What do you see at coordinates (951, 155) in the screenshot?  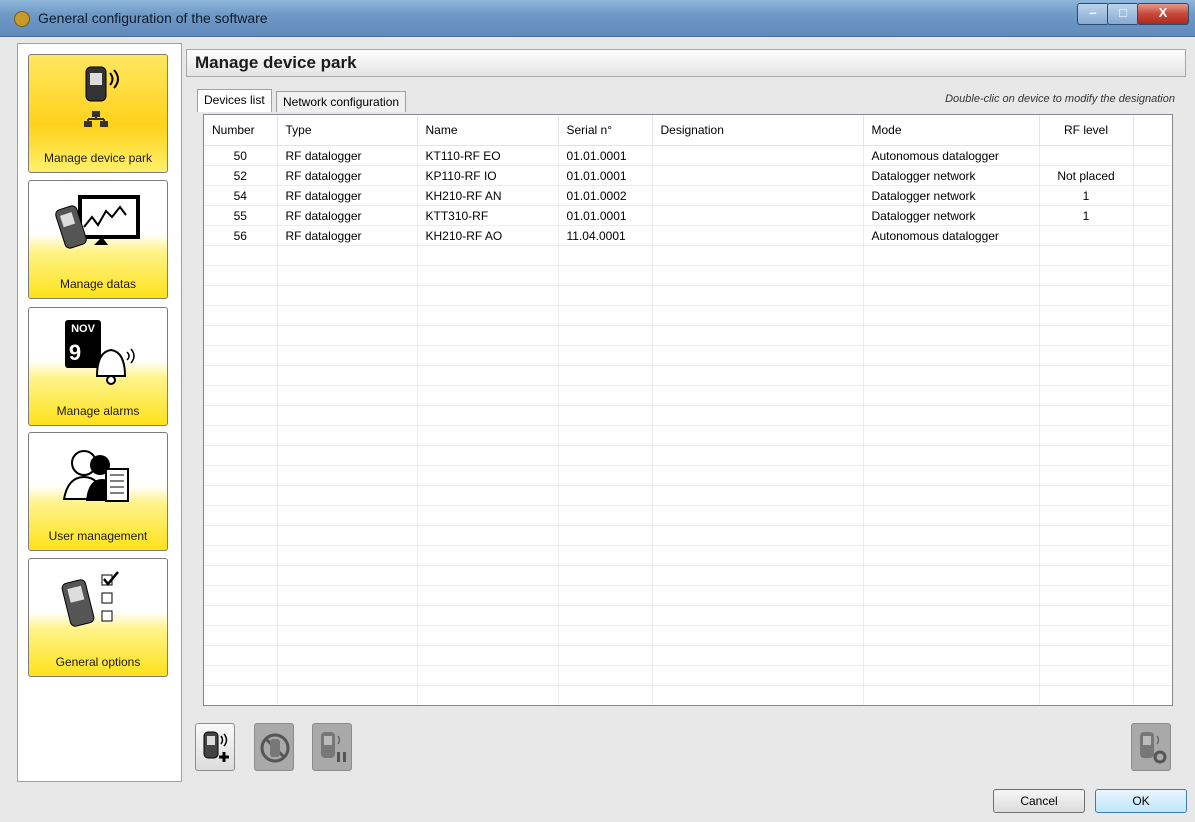 I see `table-cell: Autonomous datalogger` at bounding box center [951, 155].